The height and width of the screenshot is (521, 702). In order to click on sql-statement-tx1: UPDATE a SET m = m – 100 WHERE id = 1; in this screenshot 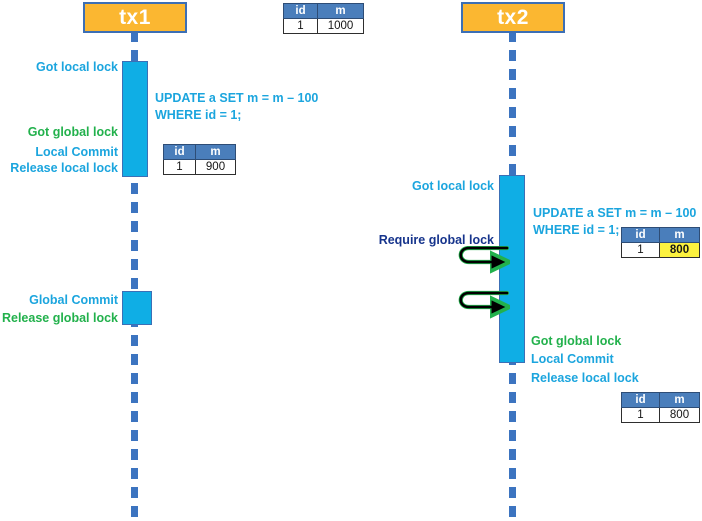, I will do `click(236, 107)`.